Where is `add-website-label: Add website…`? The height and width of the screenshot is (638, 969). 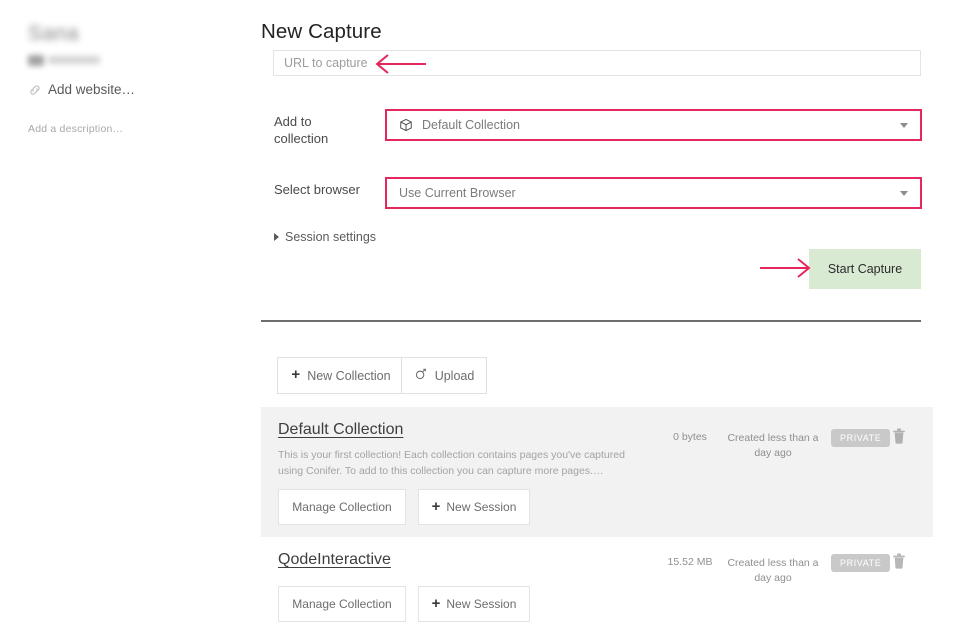 add-website-label: Add website… is located at coordinates (92, 89).